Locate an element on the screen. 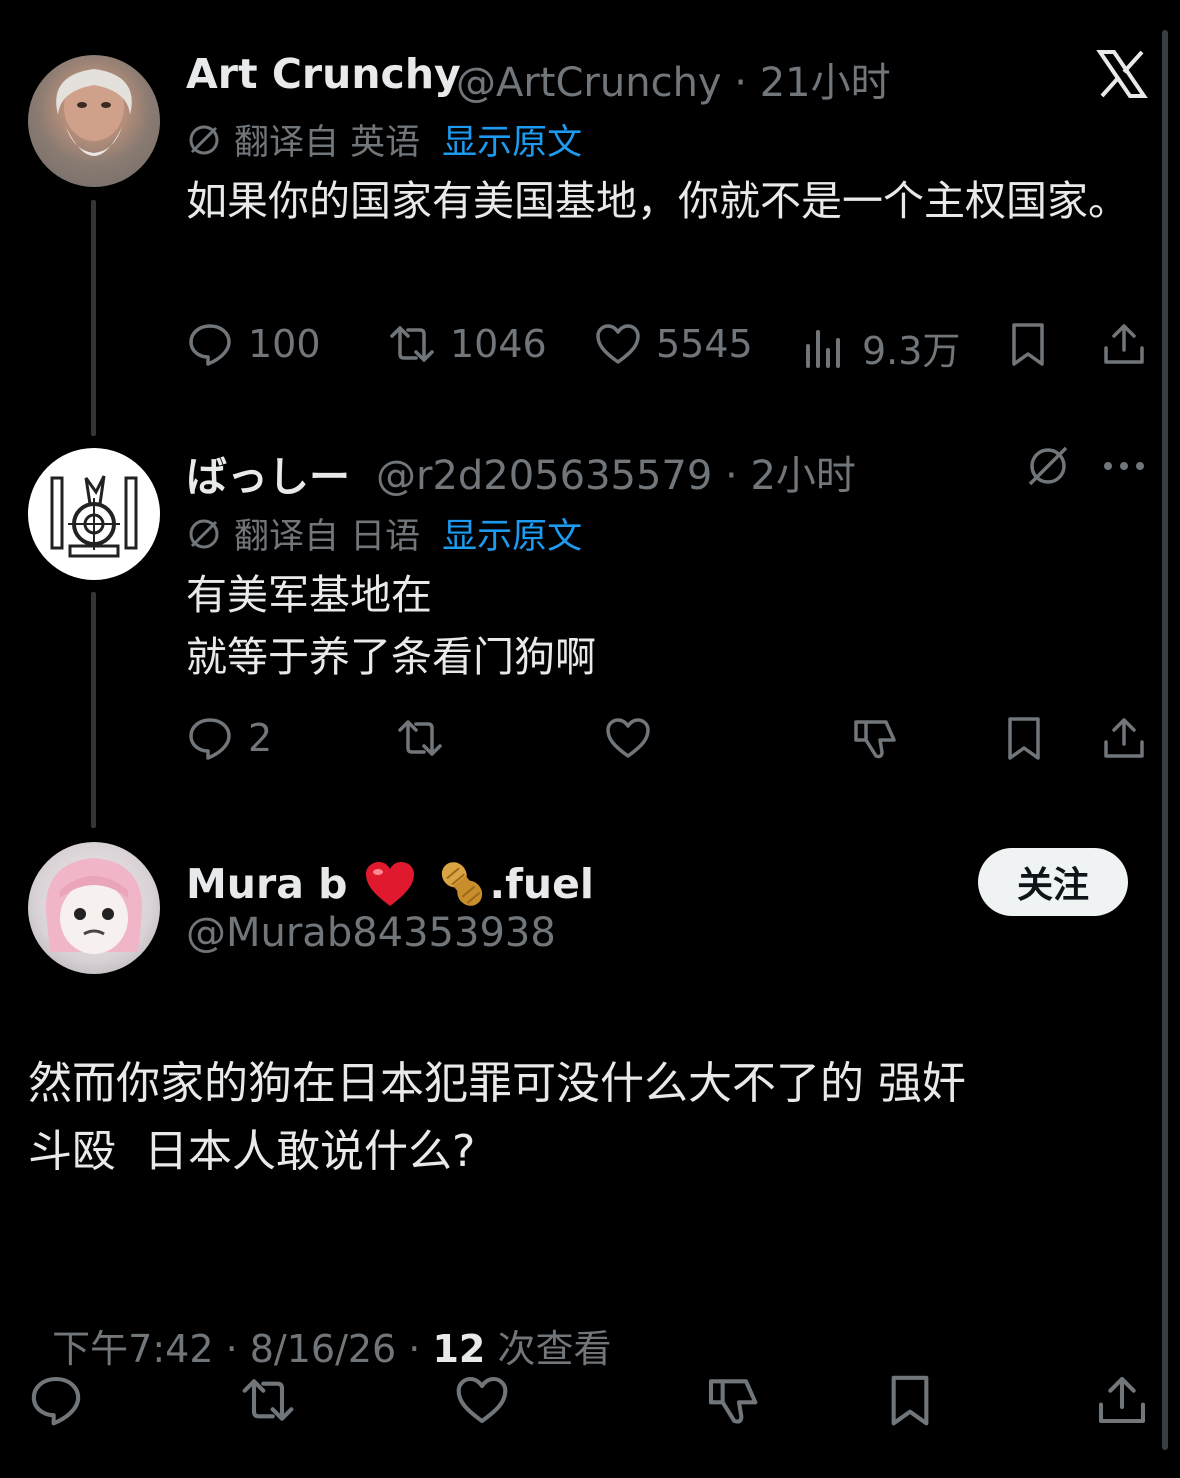  tweet1-text: 如果你的国家有美国基地，你就不是一个主权国家。 is located at coordinates (657, 201).